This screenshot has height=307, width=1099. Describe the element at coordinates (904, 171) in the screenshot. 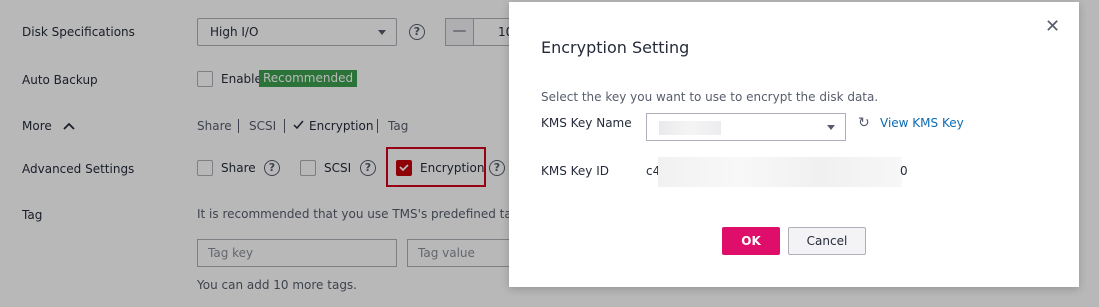

I see `kms-key-id-end: 0` at that location.